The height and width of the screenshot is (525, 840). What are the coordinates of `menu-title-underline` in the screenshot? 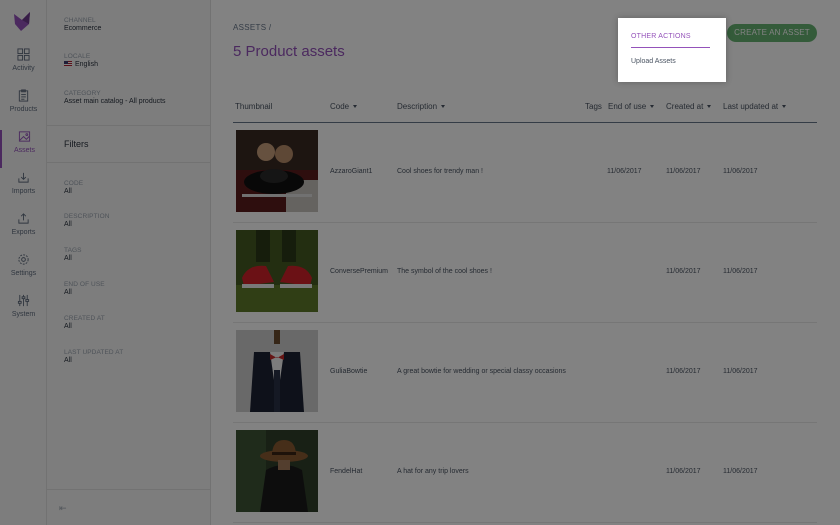 It's located at (670, 47).